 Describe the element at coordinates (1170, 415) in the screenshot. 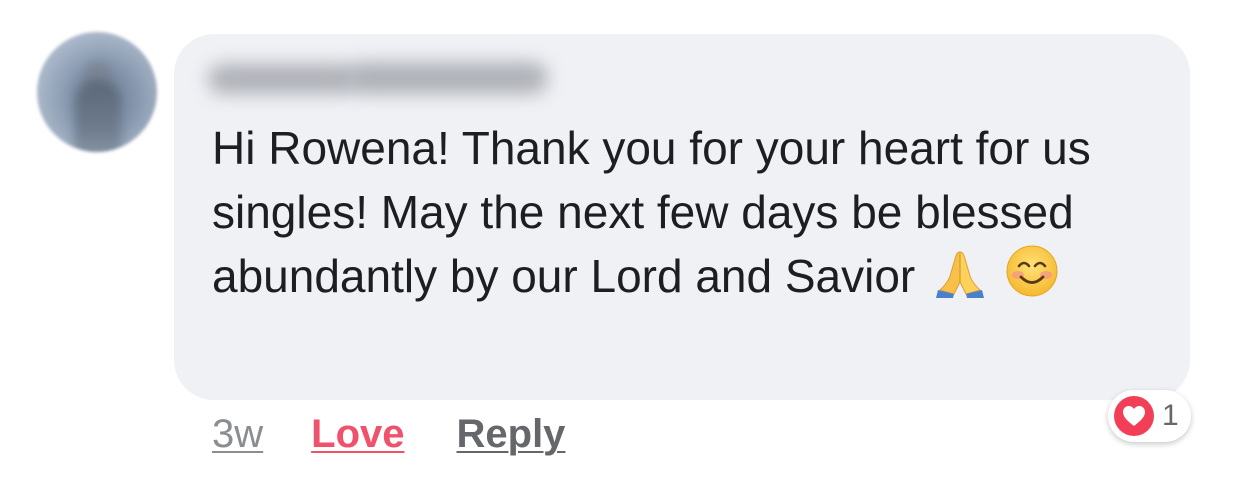

I see `reaction-count: 1` at that location.